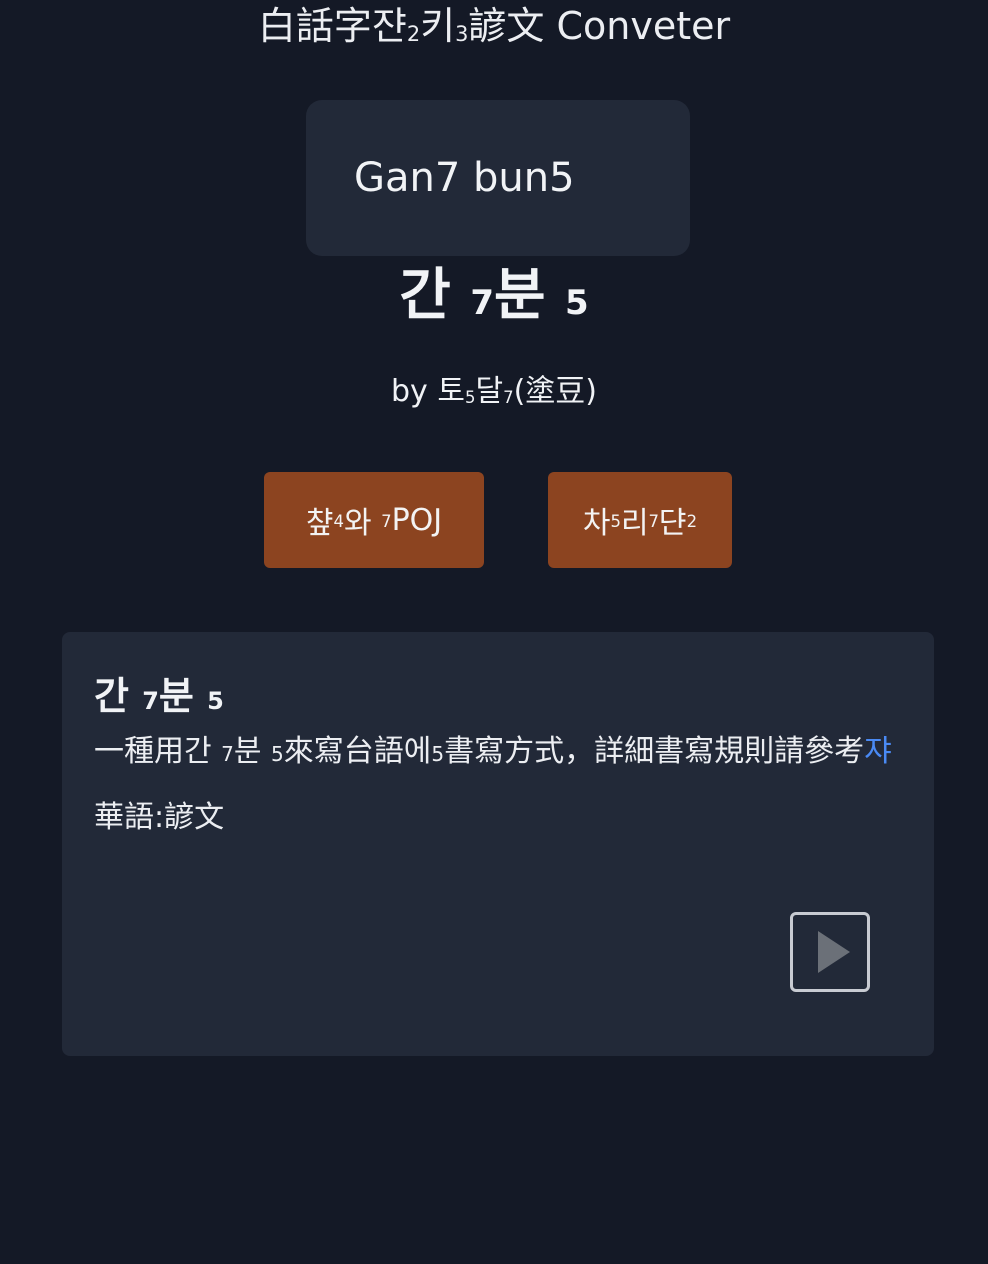 The width and height of the screenshot is (988, 1264). What do you see at coordinates (451, 391) in the screenshot?
I see `byline-syllable: 토` at bounding box center [451, 391].